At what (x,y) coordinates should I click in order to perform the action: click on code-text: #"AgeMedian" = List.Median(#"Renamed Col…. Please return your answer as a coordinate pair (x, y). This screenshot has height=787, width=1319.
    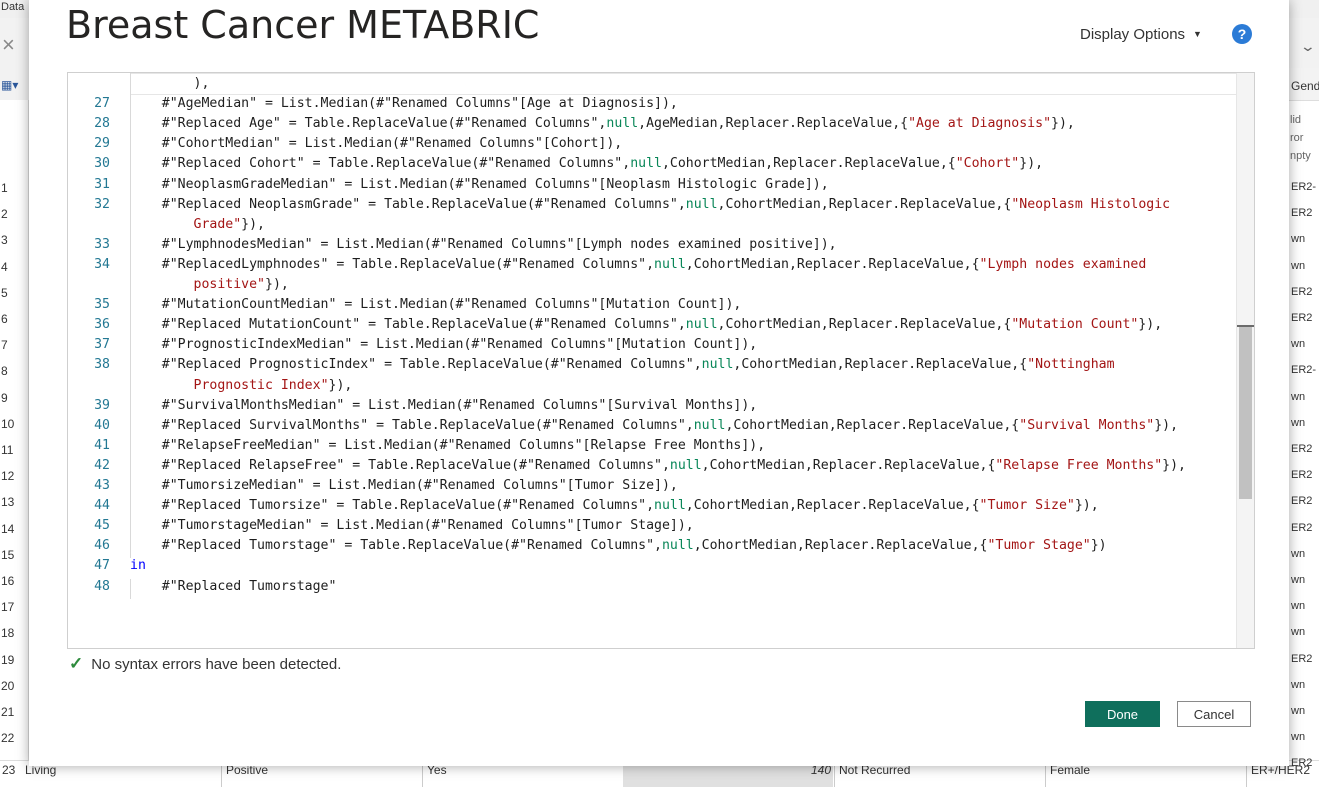
    Looking at the image, I should click on (404, 103).